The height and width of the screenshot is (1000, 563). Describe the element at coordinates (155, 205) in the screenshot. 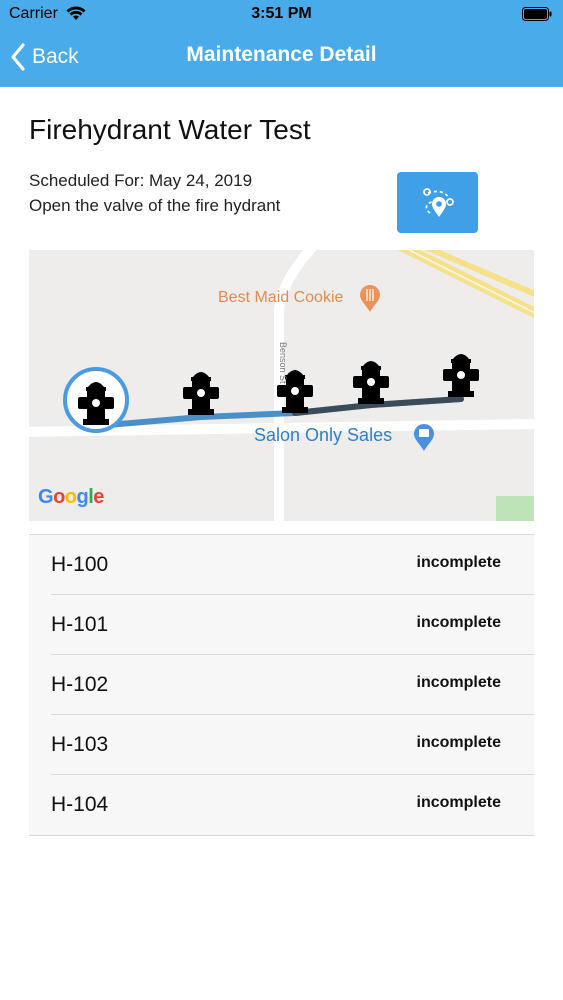

I see `task-description: Open the valve of the fire hydrant` at that location.